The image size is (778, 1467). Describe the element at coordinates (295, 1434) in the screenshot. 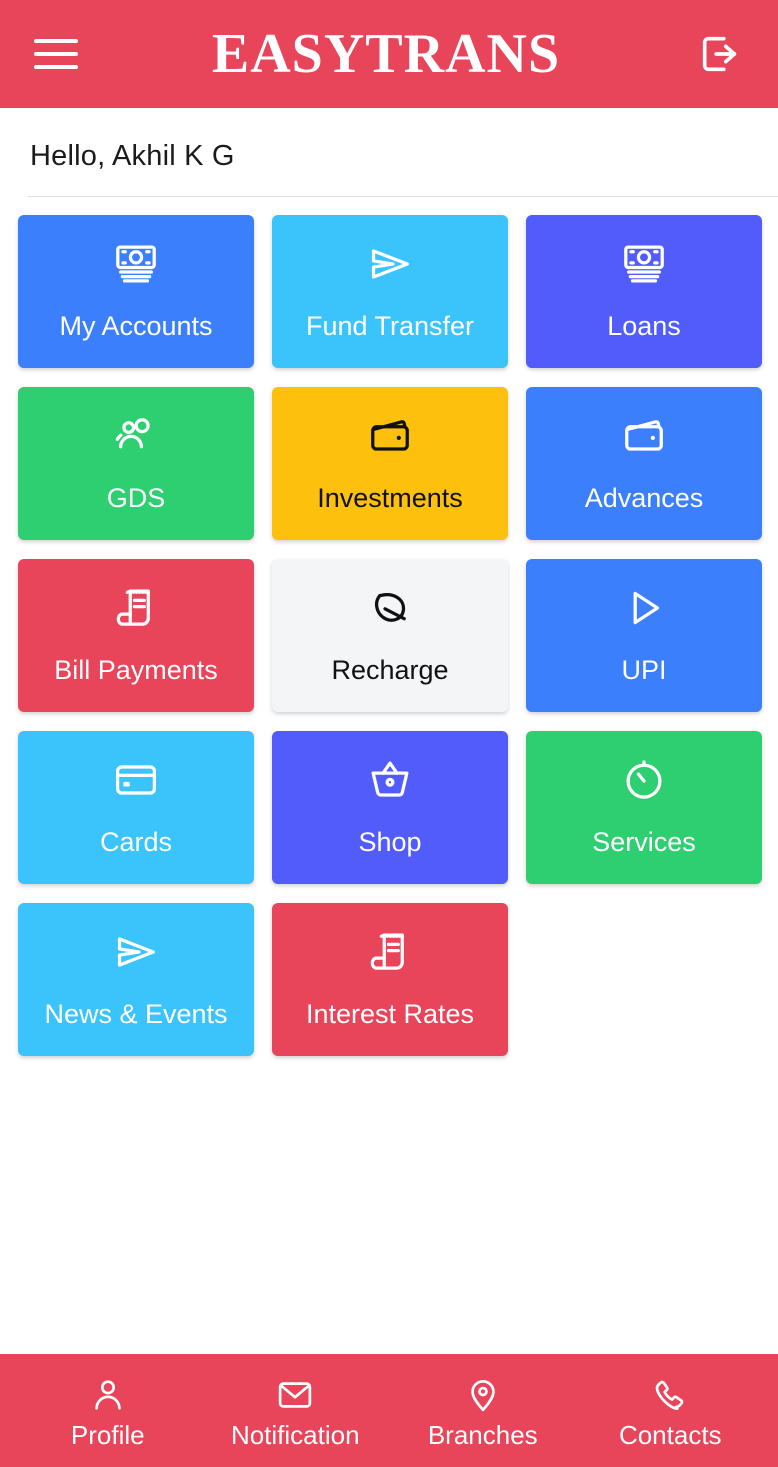

I see `nav-item-label: Notification` at that location.